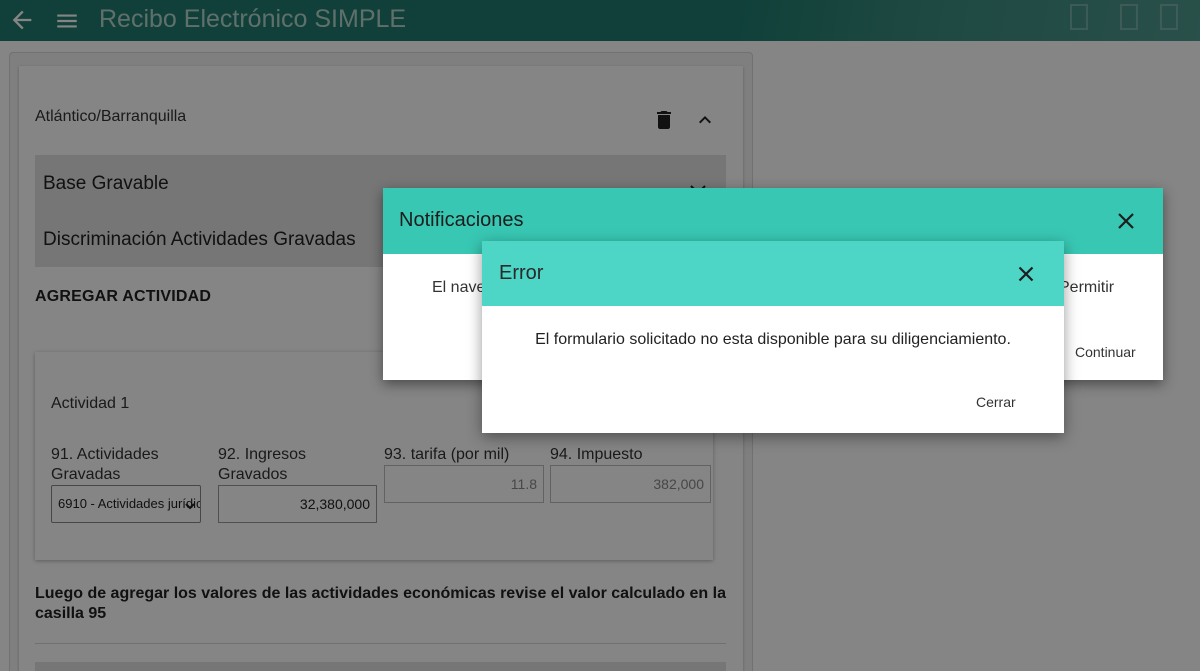 The image size is (1200, 671). Describe the element at coordinates (996, 402) in the screenshot. I see `close-button: Cerrar` at that location.